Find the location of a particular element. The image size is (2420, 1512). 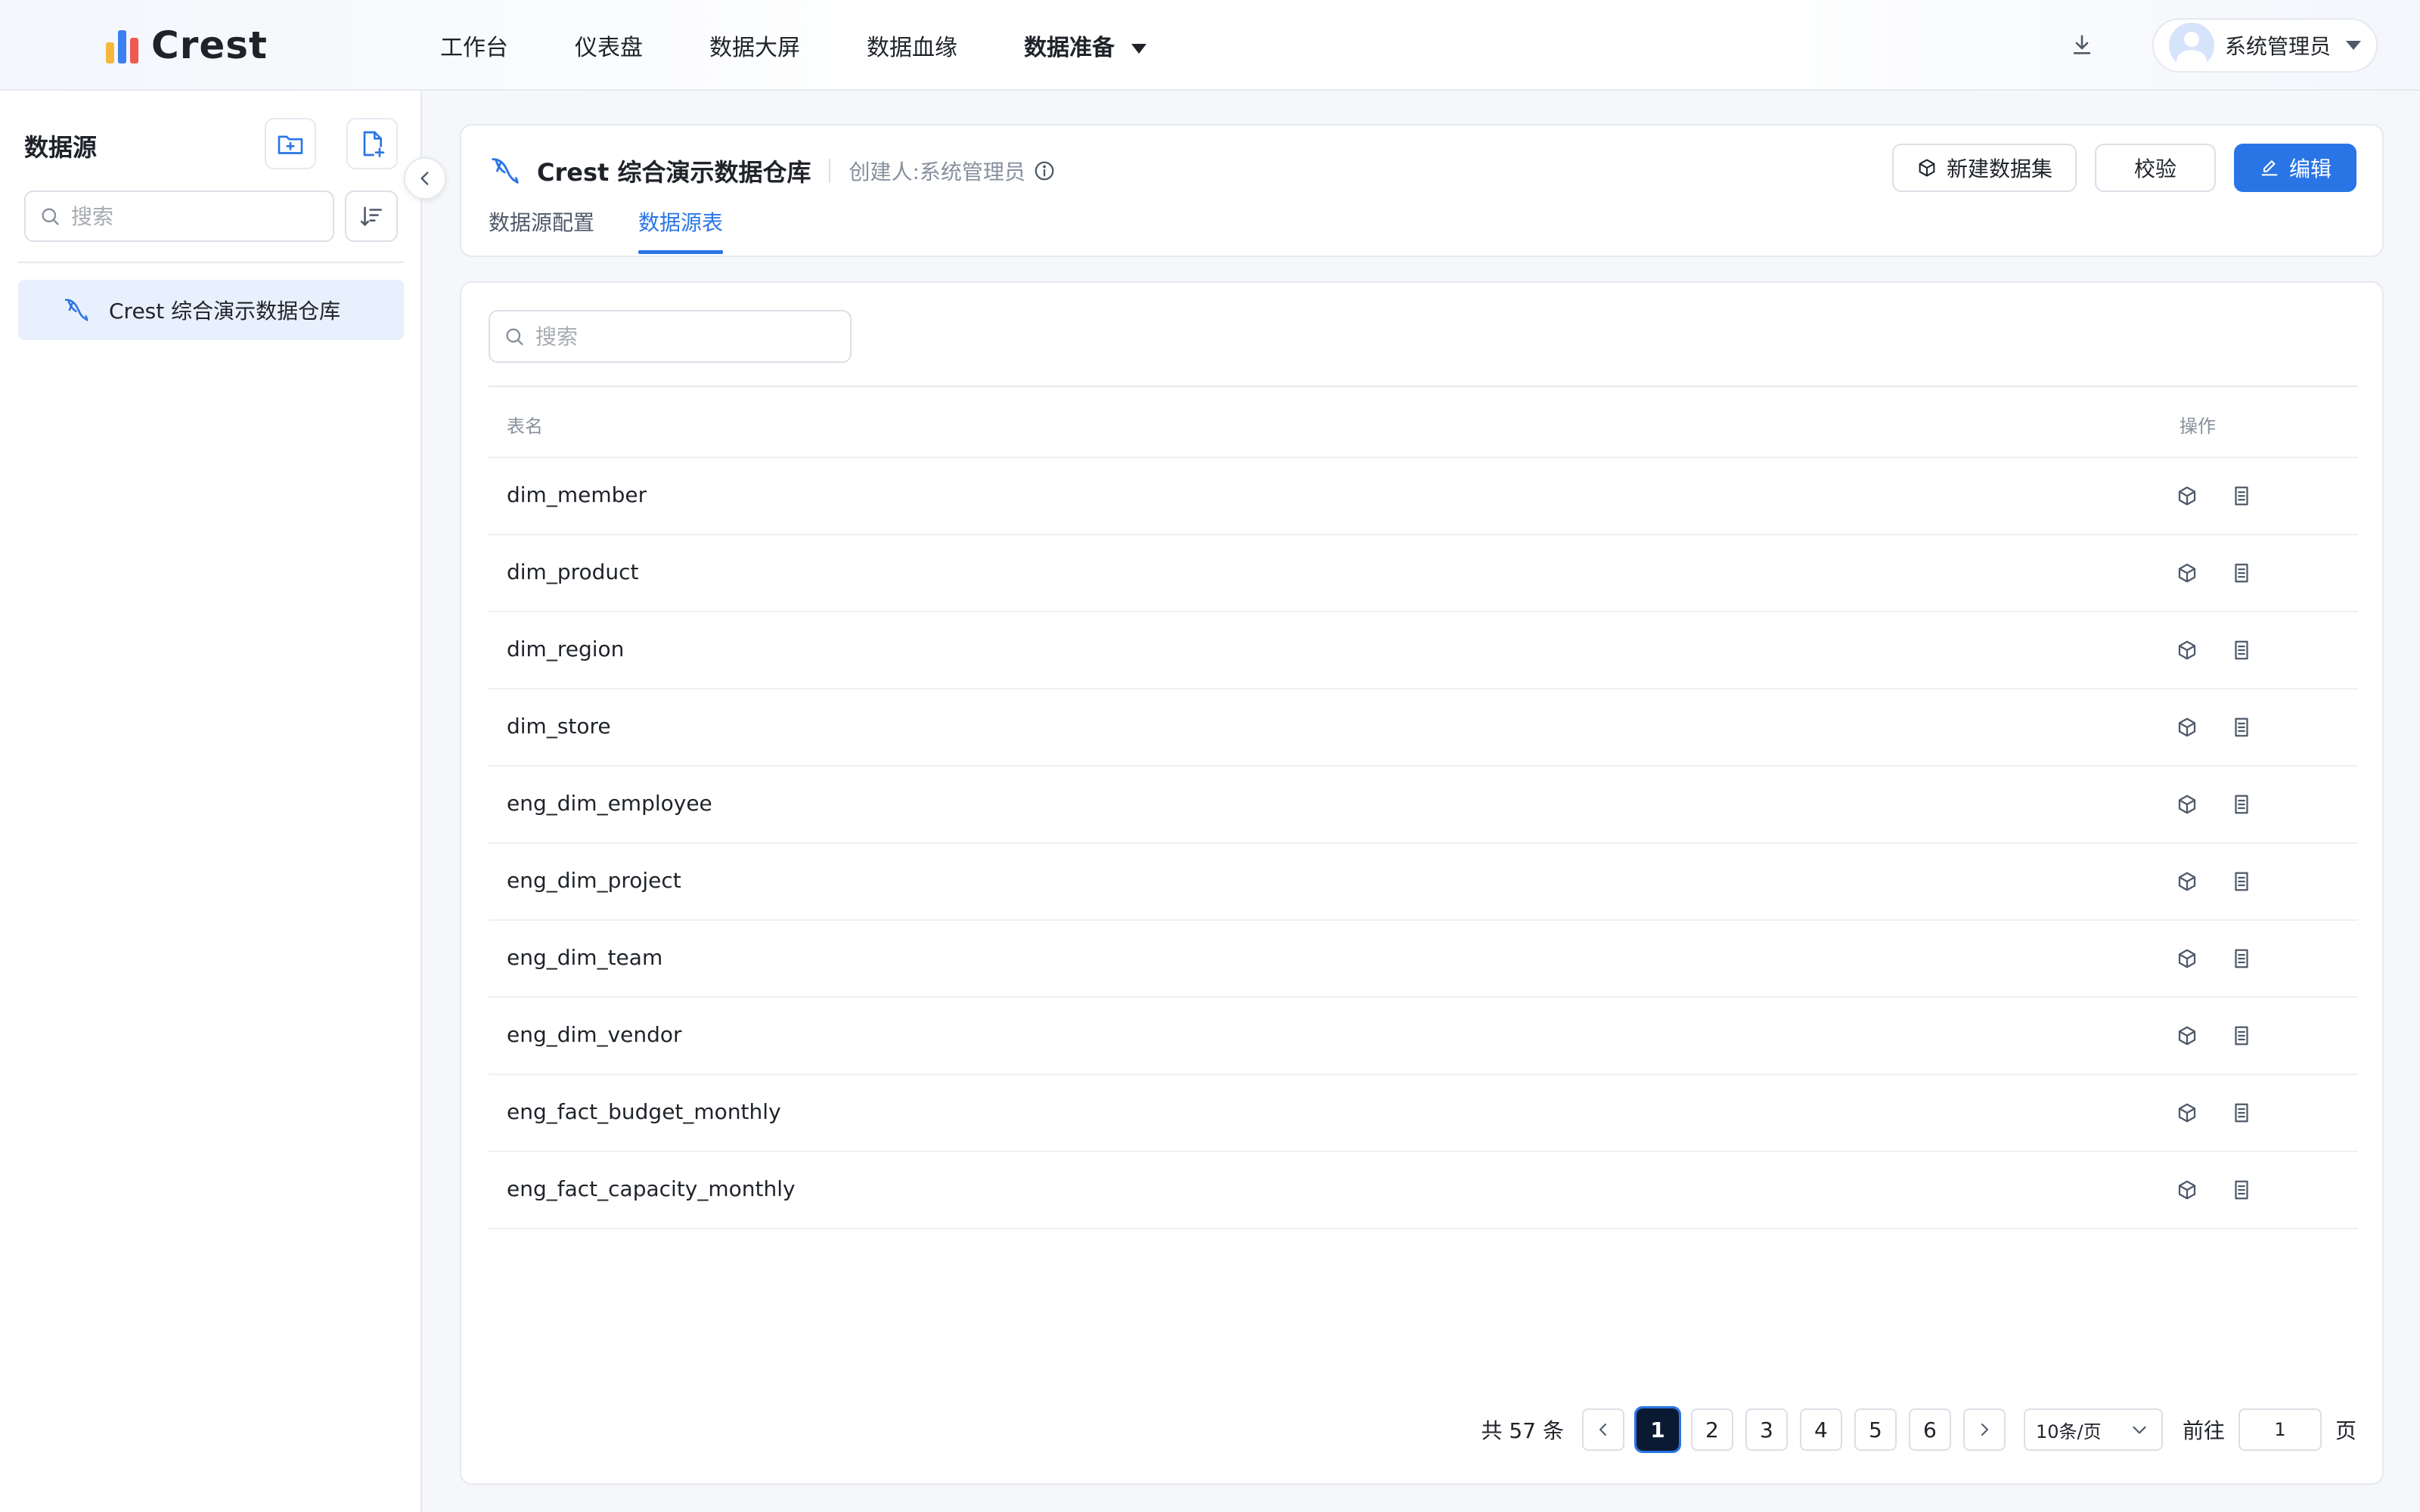

table-row: eng_fact_budget_monthly is located at coordinates (1423, 1113).